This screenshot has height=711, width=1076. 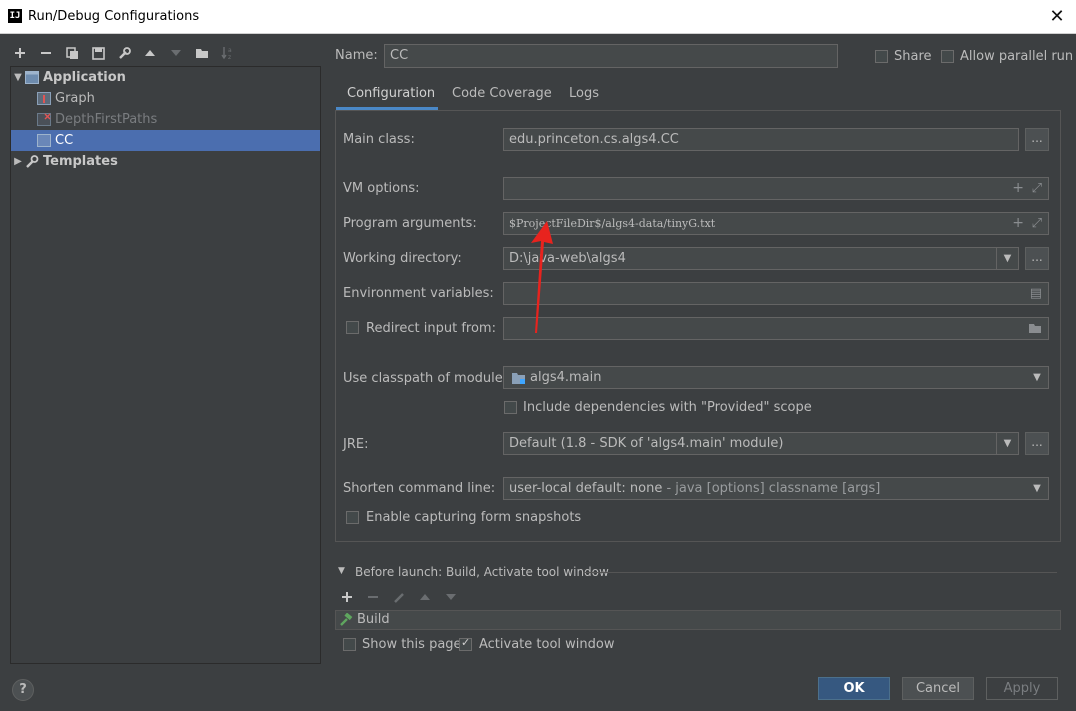 What do you see at coordinates (165, 119) in the screenshot?
I see `tree-item-depthfirstpaths: DepthFirstPaths` at bounding box center [165, 119].